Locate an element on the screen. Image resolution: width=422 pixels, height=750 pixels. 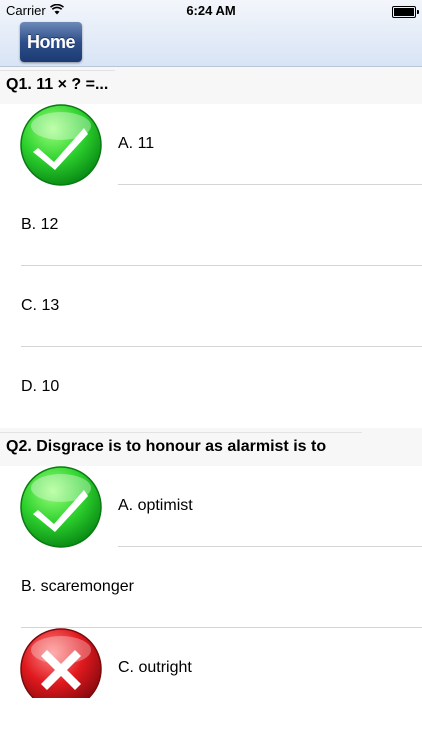
option-label: C. 13 is located at coordinates (40, 305).